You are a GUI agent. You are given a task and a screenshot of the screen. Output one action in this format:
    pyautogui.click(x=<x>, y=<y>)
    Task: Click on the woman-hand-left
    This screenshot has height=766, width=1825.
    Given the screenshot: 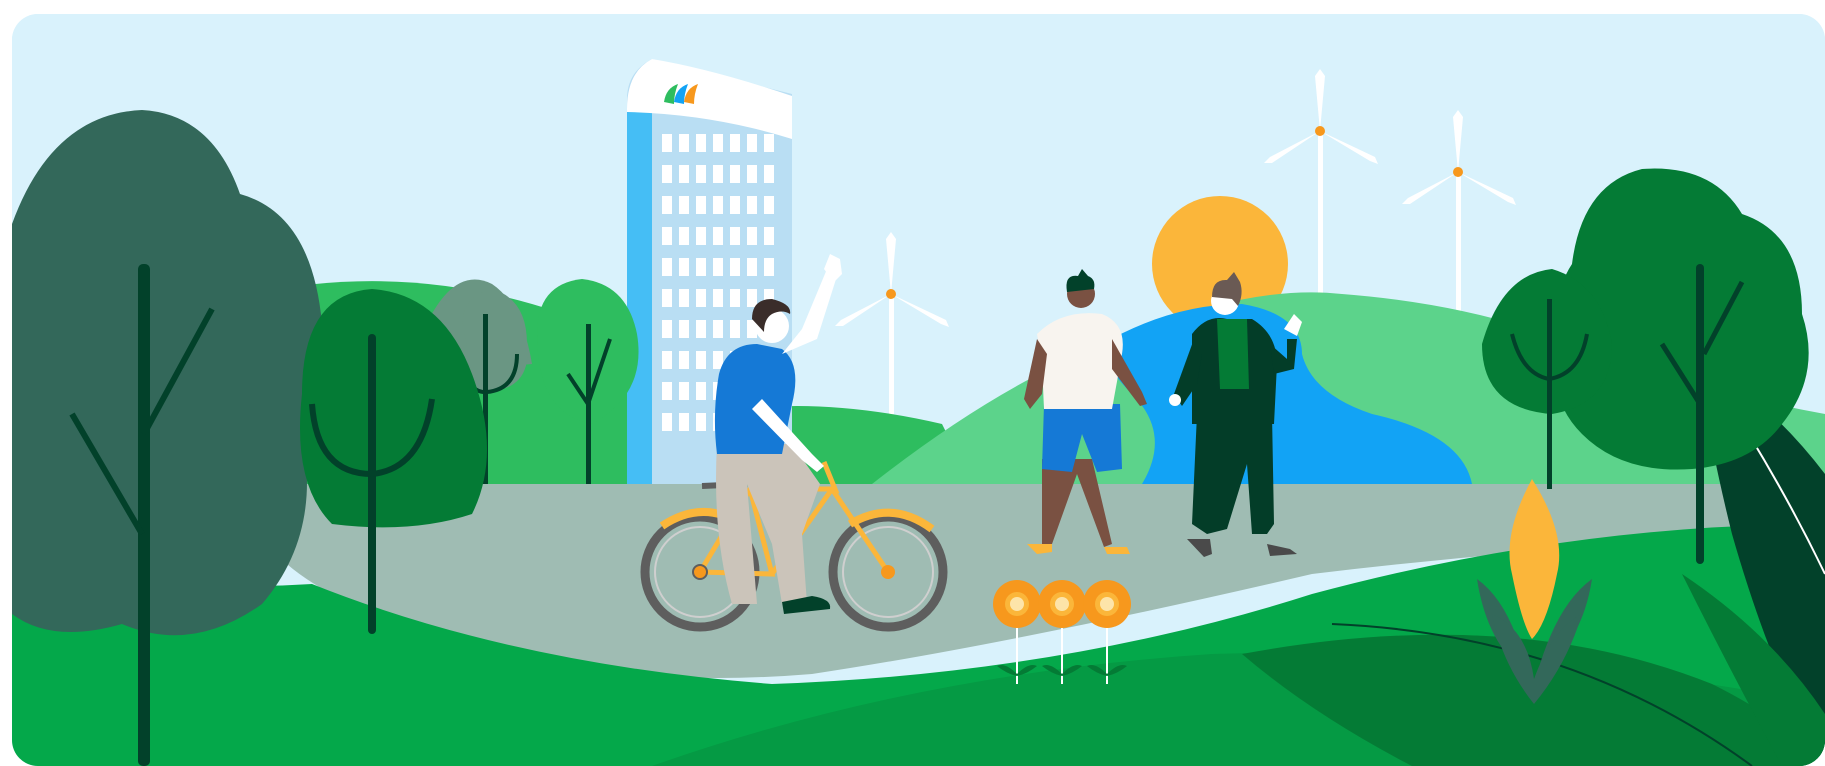 What is the action you would take?
    pyautogui.click(x=1175, y=400)
    